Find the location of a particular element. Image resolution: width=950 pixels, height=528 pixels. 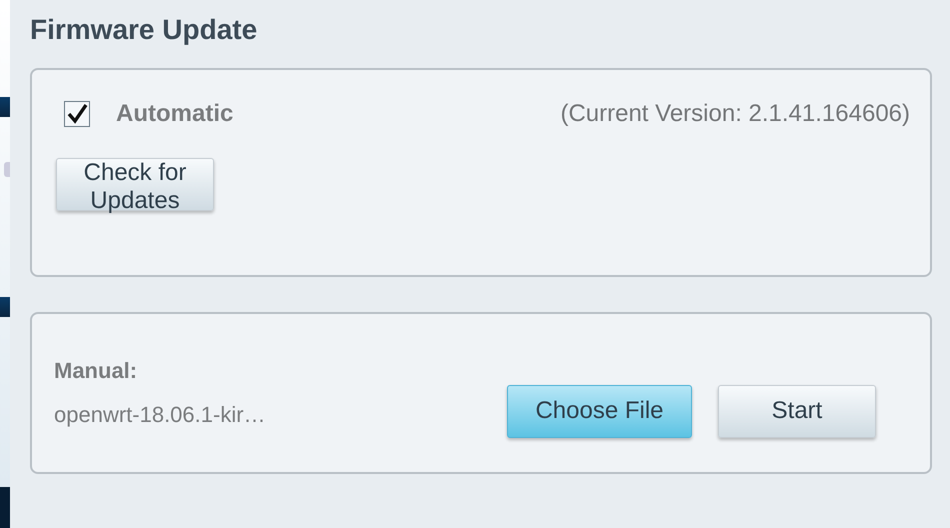

check-updates-button: Check for Updates is located at coordinates (135, 184).